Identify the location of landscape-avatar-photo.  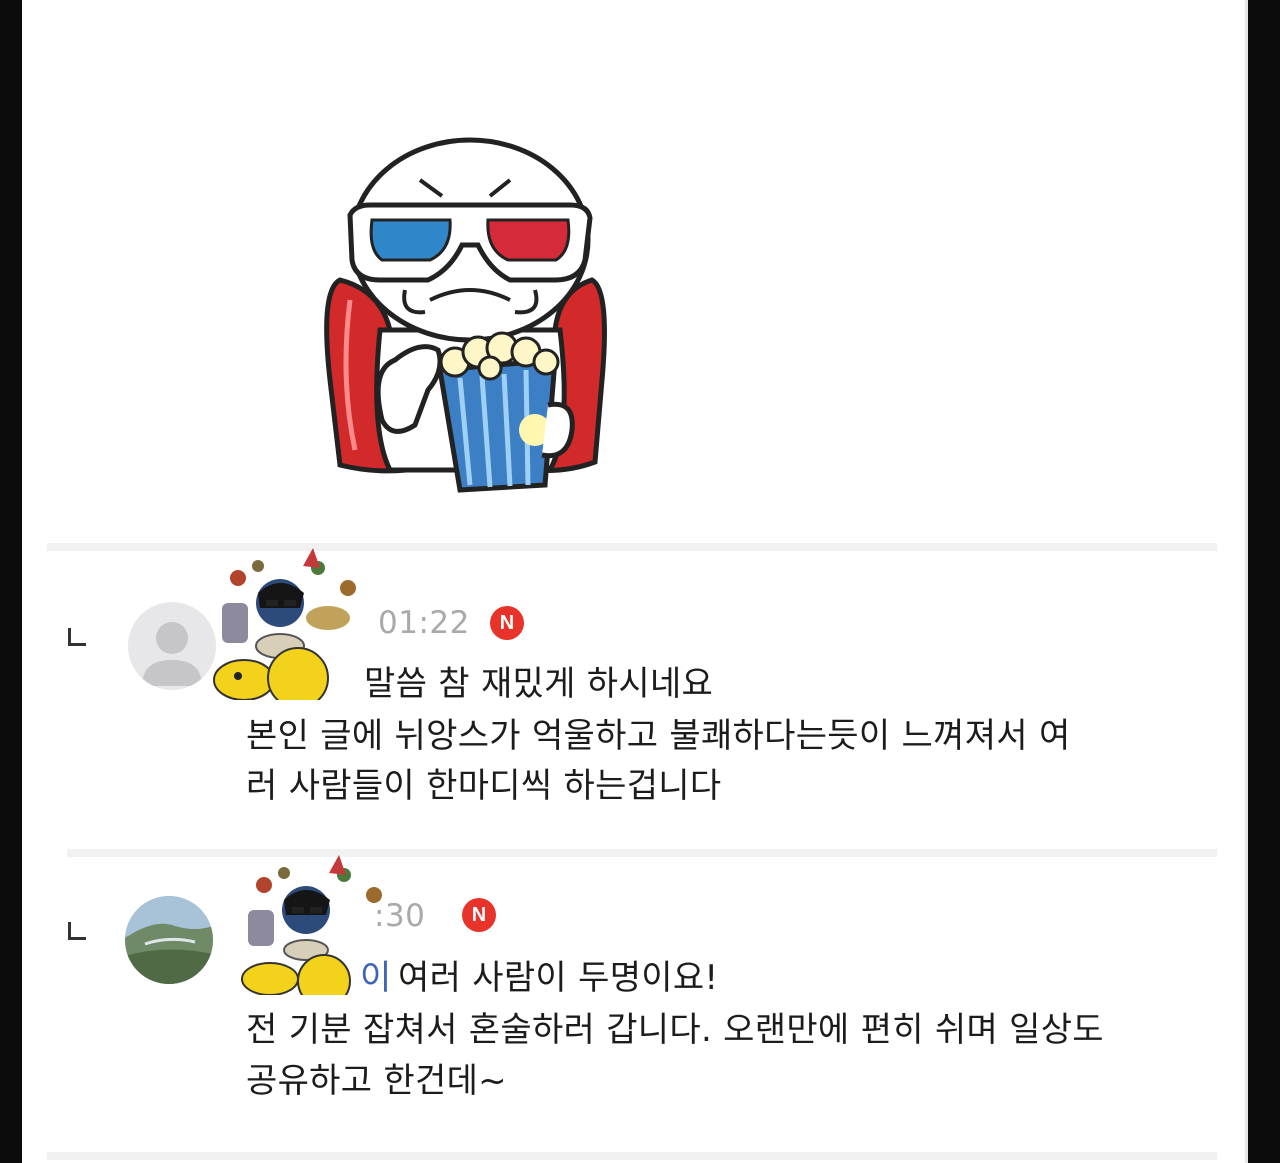
(169, 940).